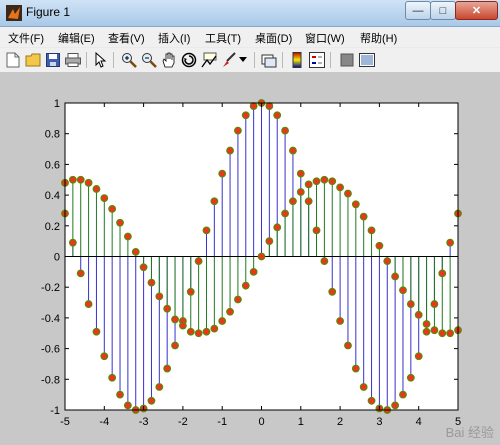  What do you see at coordinates (50, 288) in the screenshot?
I see `y-tick-label: -0.2` at bounding box center [50, 288].